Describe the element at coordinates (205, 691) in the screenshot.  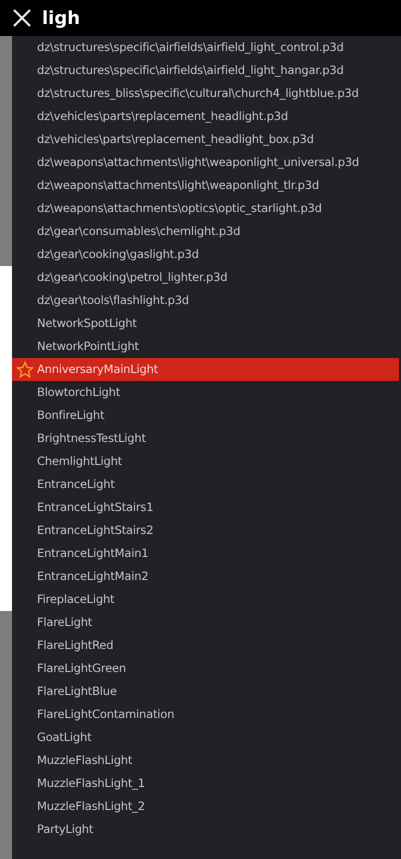
I see `result-item: FlareLightBlue` at that location.